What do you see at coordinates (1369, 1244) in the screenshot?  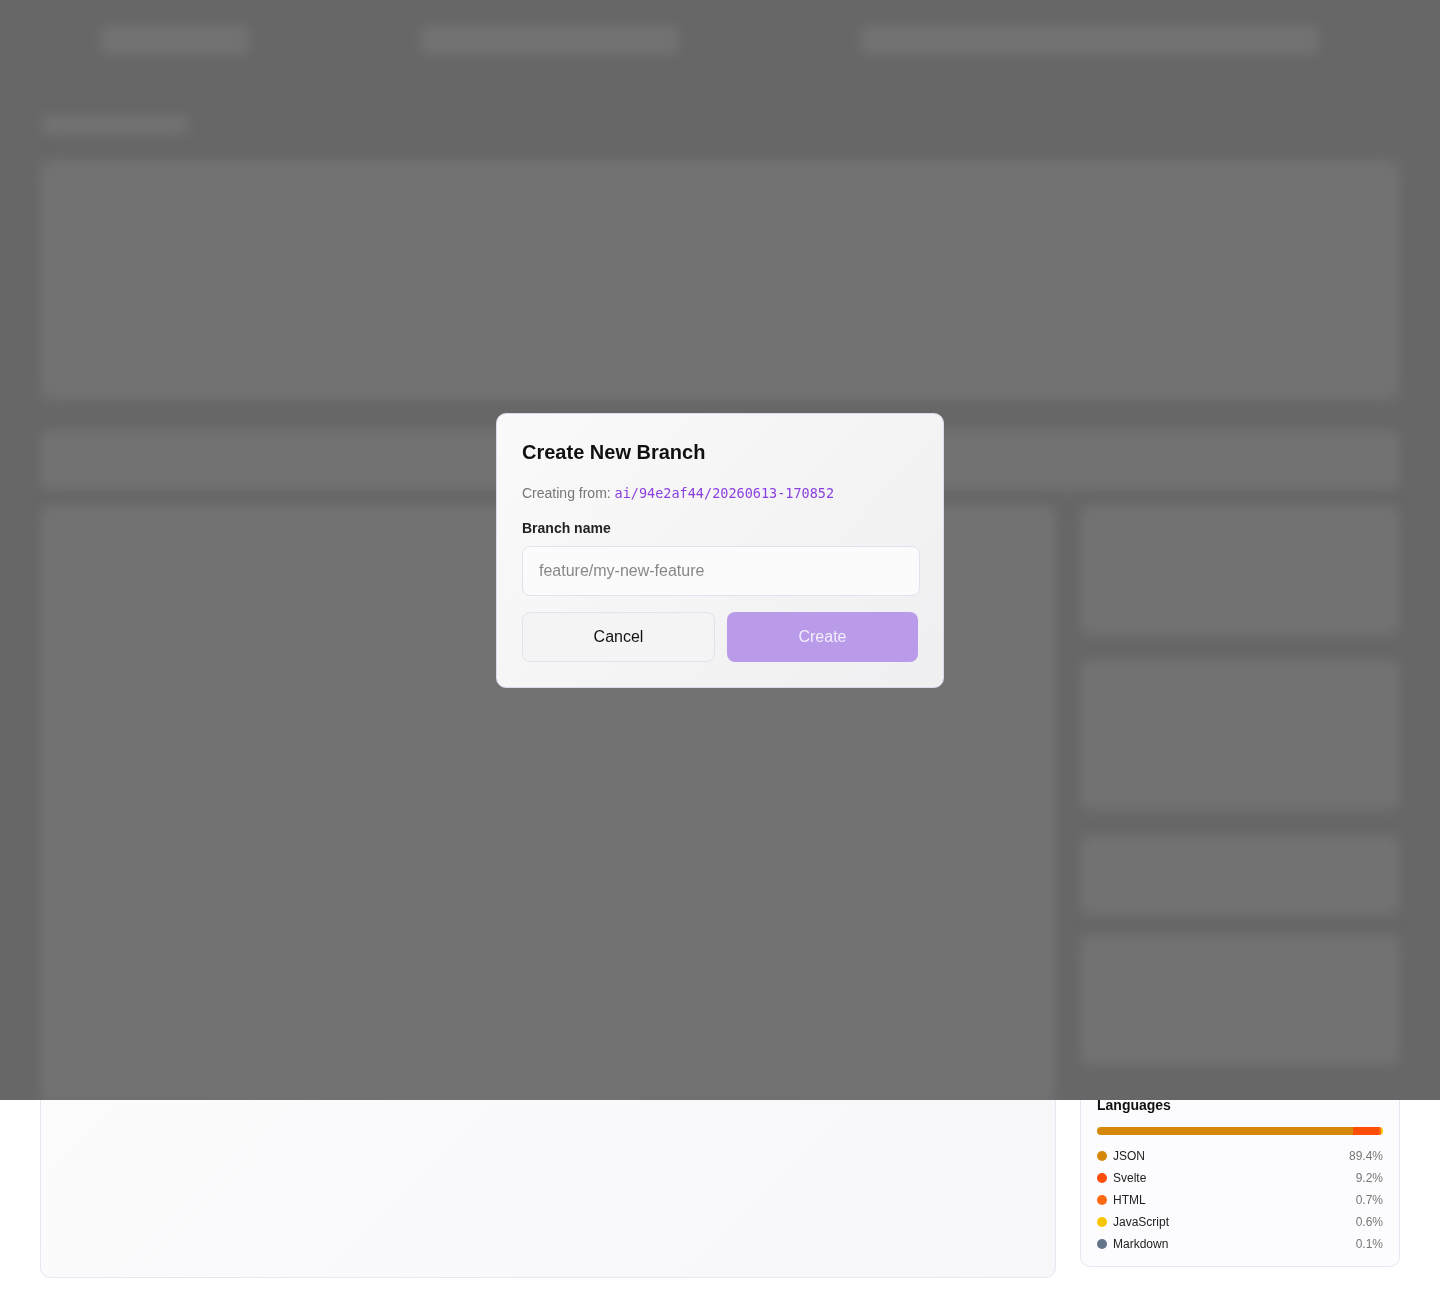 I see `language-percent: 0.1%` at bounding box center [1369, 1244].